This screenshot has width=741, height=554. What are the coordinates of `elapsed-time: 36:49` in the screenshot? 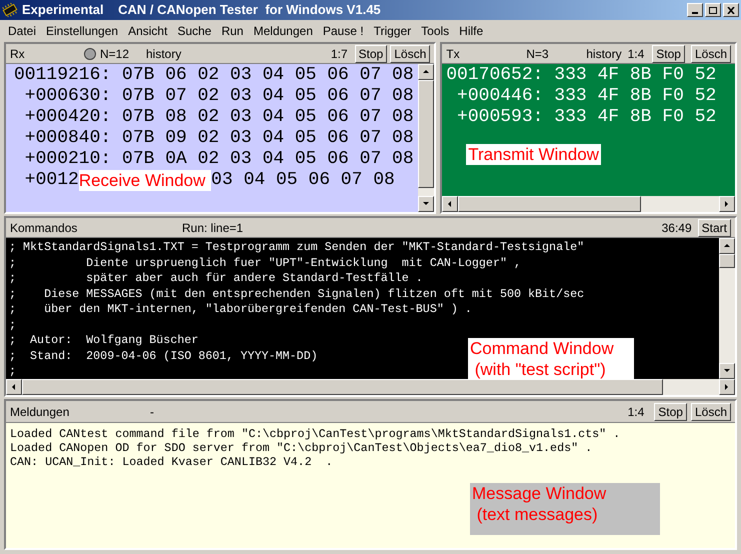 It's located at (677, 228).